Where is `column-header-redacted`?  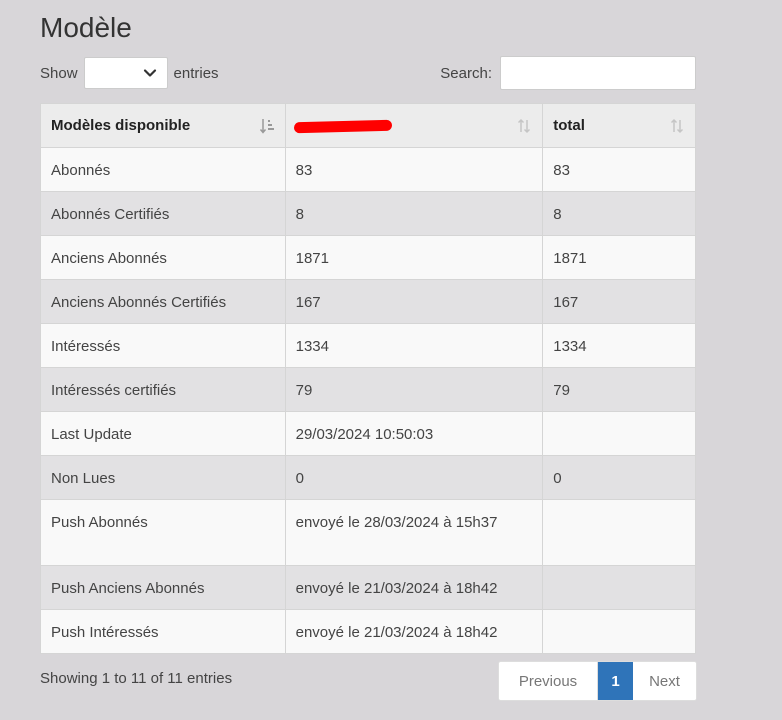 column-header-redacted is located at coordinates (414, 125).